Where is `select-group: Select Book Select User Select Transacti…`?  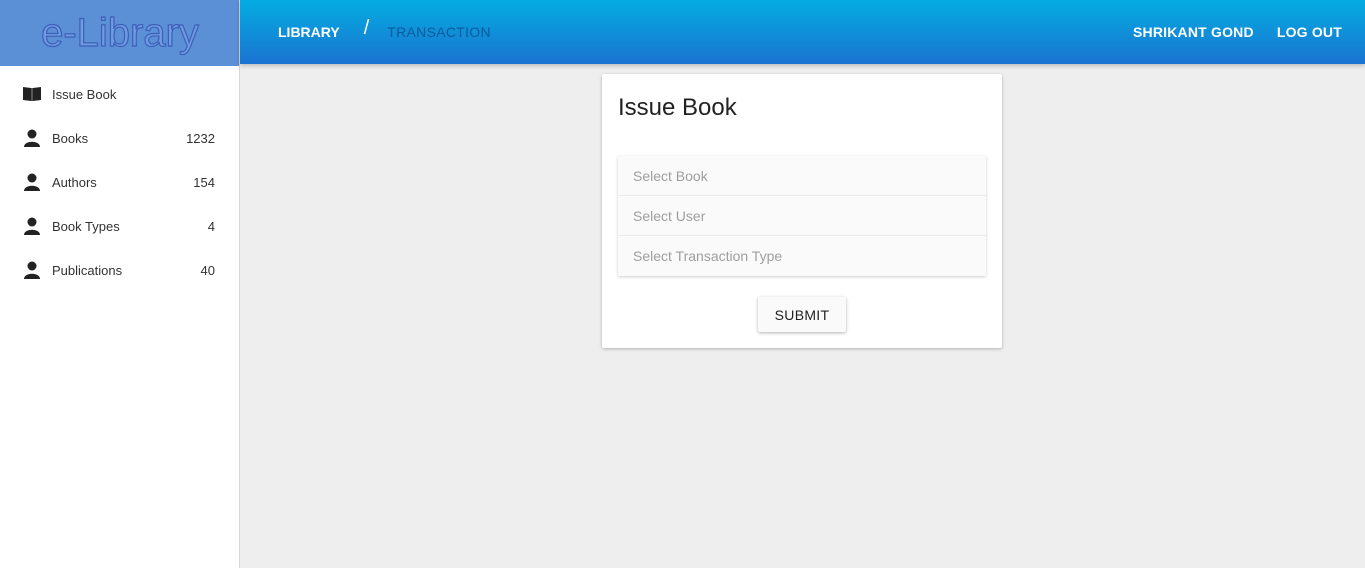 select-group: Select Book Select User Select Transacti… is located at coordinates (802, 216).